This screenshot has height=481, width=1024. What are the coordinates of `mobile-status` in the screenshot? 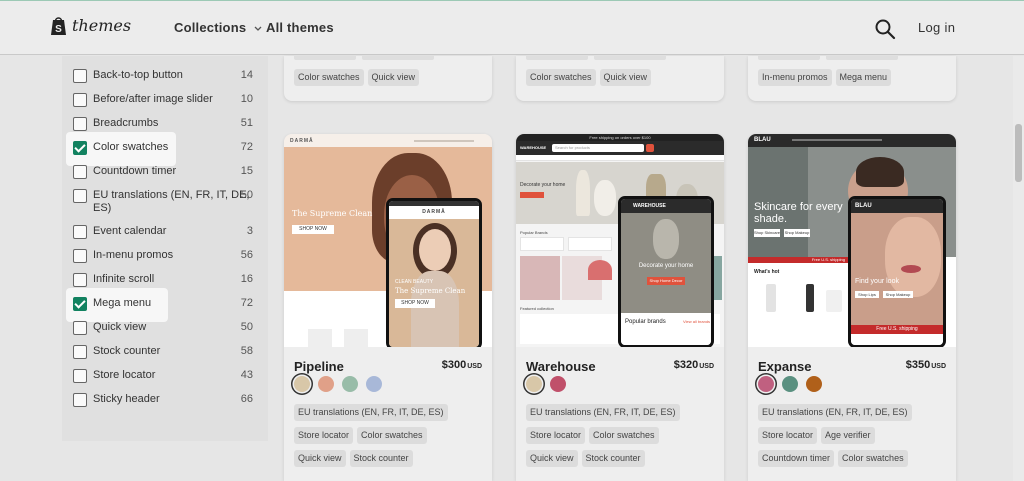 It's located at (434, 203).